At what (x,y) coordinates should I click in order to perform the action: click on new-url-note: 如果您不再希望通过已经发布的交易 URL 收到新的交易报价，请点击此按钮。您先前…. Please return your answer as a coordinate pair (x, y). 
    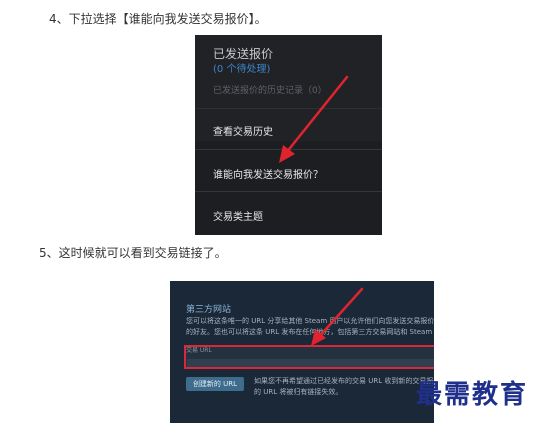
    Looking at the image, I should click on (344, 387).